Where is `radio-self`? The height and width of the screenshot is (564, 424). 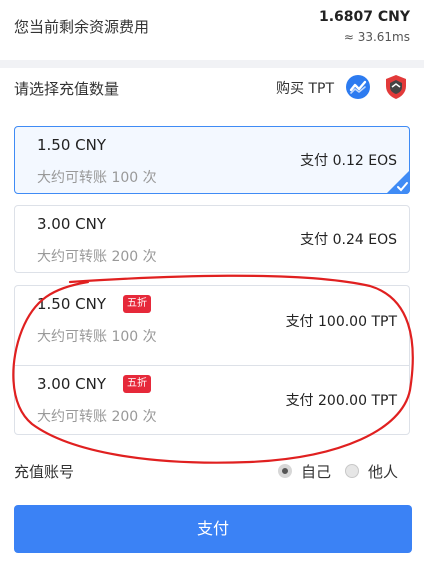 radio-self is located at coordinates (285, 471).